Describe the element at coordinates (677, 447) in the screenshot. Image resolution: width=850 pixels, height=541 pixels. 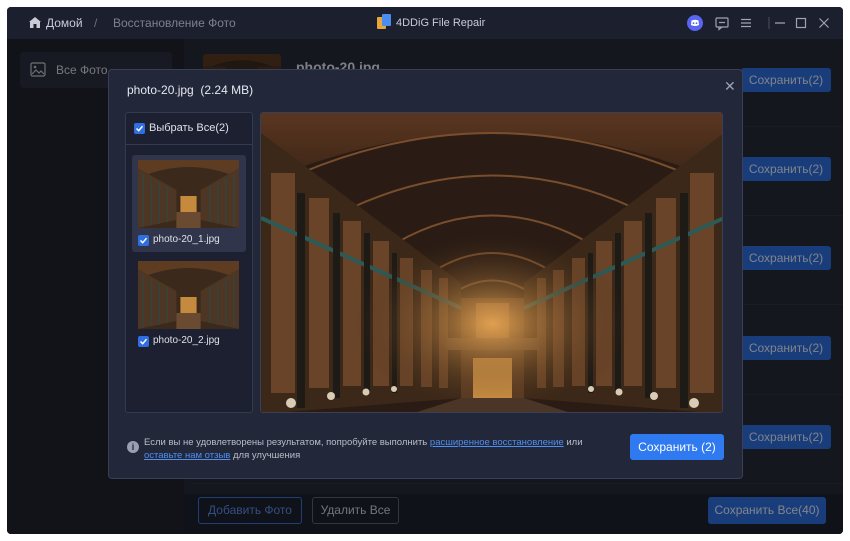
I see `dialog-save-button: Сохранить (2)` at that location.